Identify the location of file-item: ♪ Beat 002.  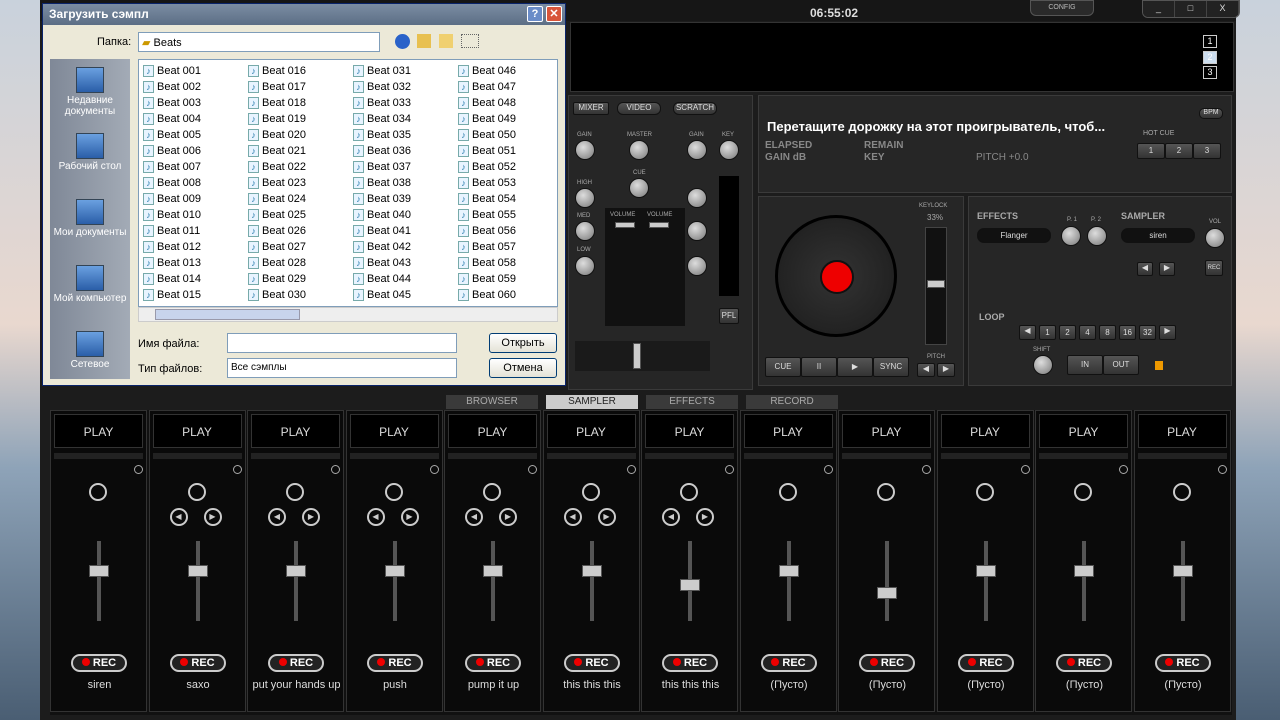
(195, 87).